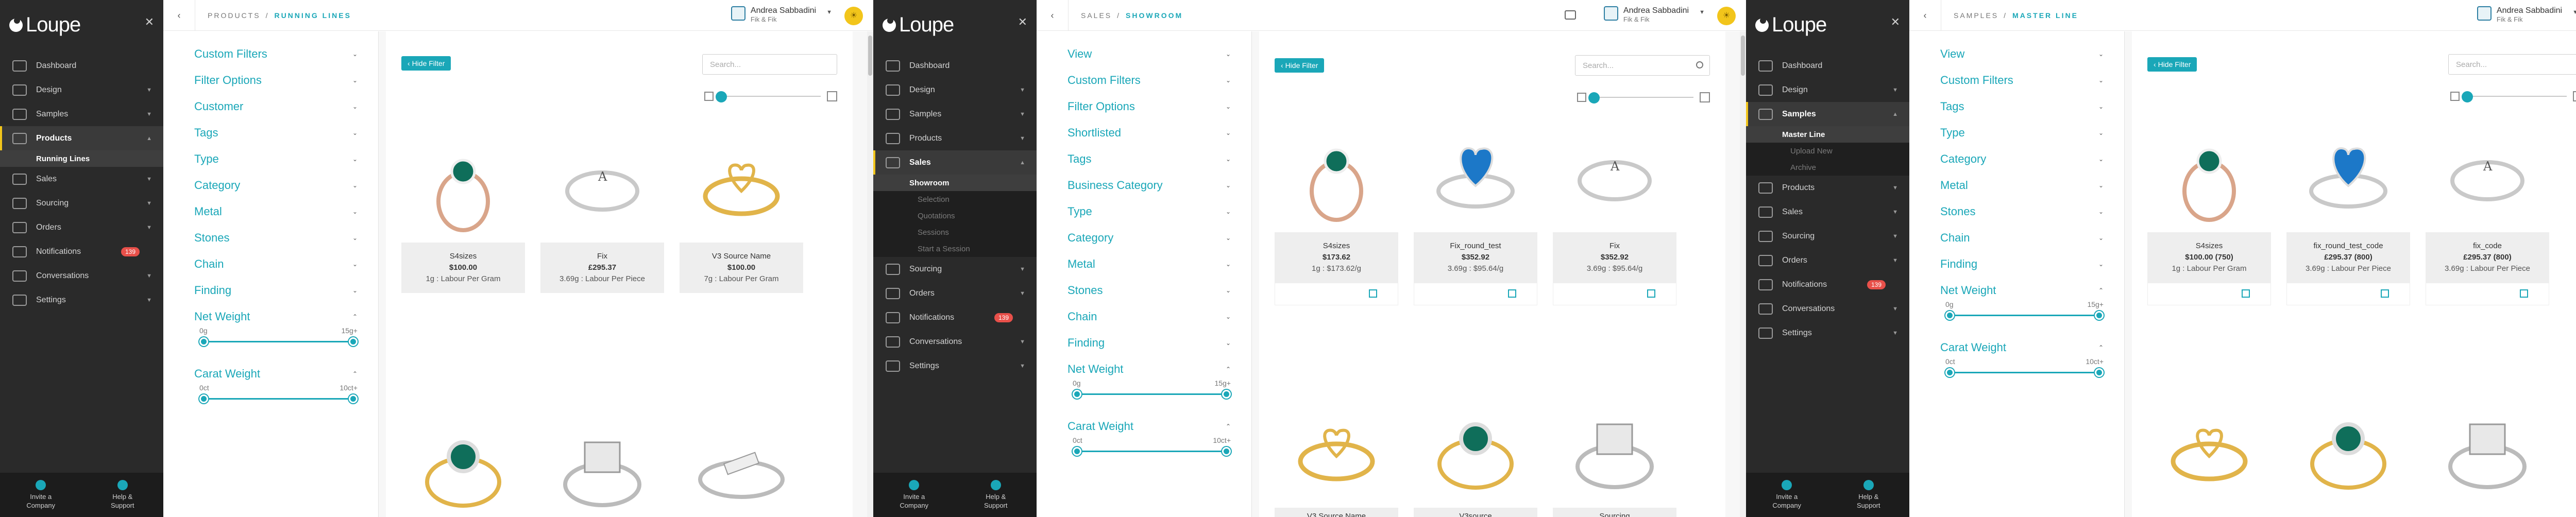 This screenshot has width=2576, height=517. I want to click on user-menu: Andrea Sabbadini Fik & Fik ▼, so click(781, 14).